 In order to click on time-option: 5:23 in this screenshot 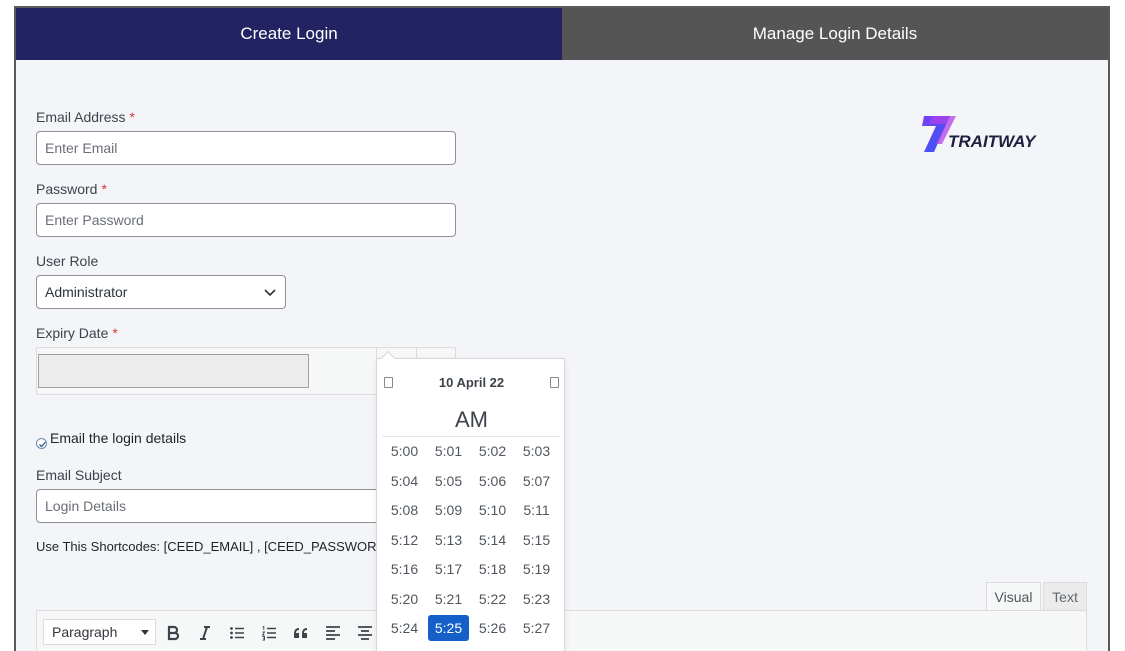, I will do `click(536, 599)`.